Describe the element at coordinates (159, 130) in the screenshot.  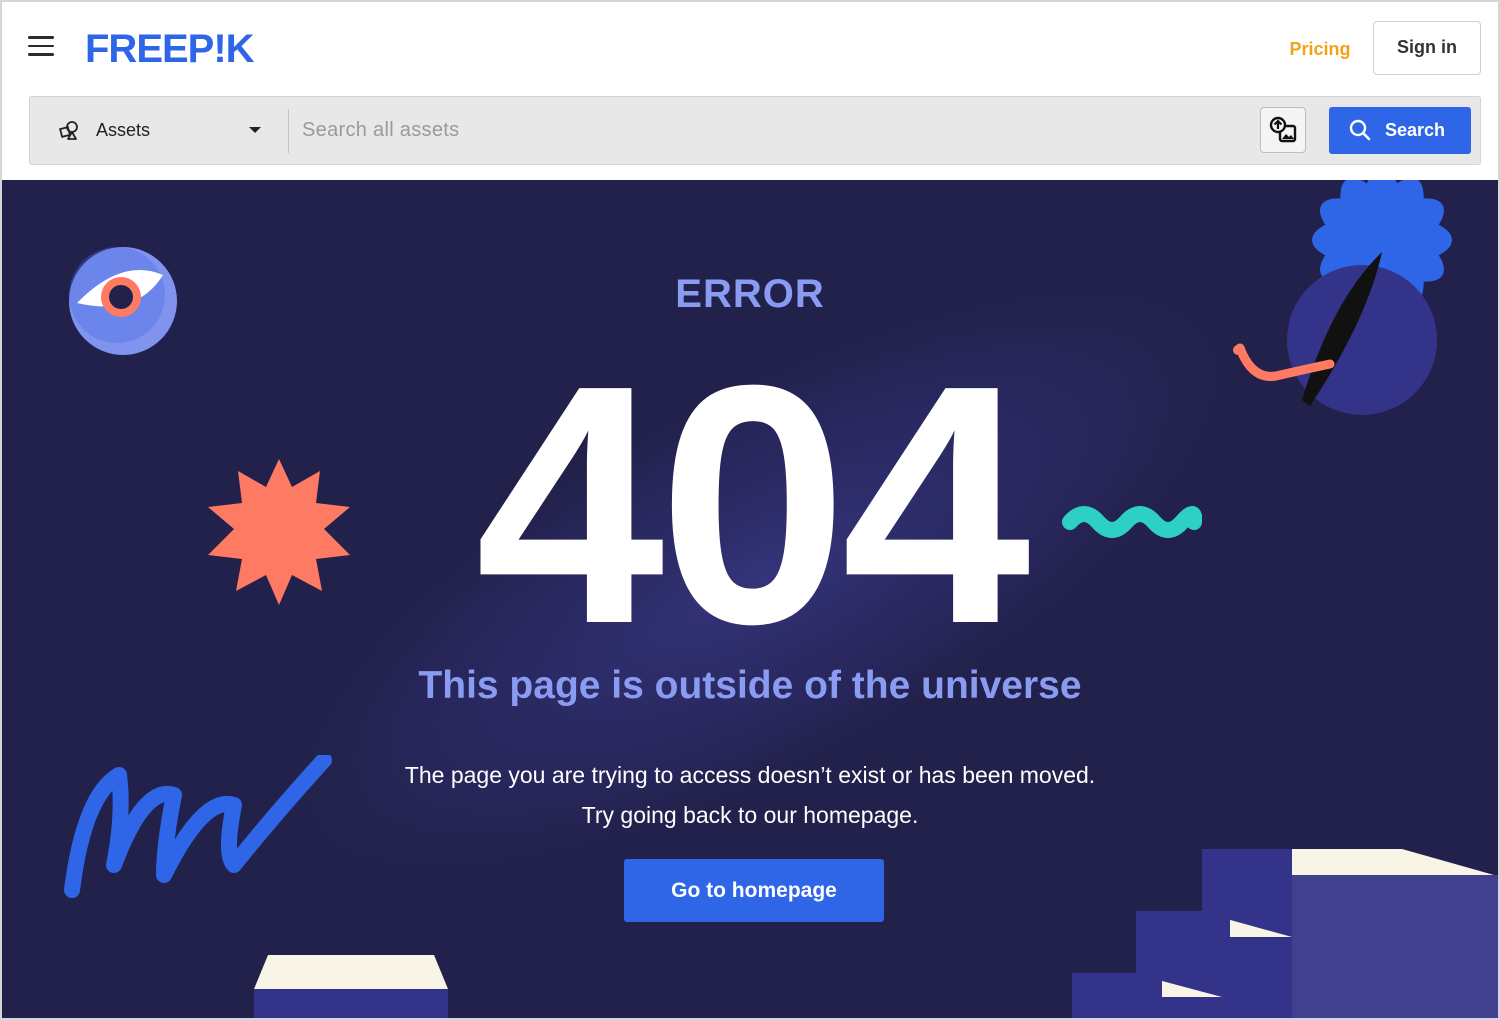
I see `assets-dropdown: Assets` at that location.